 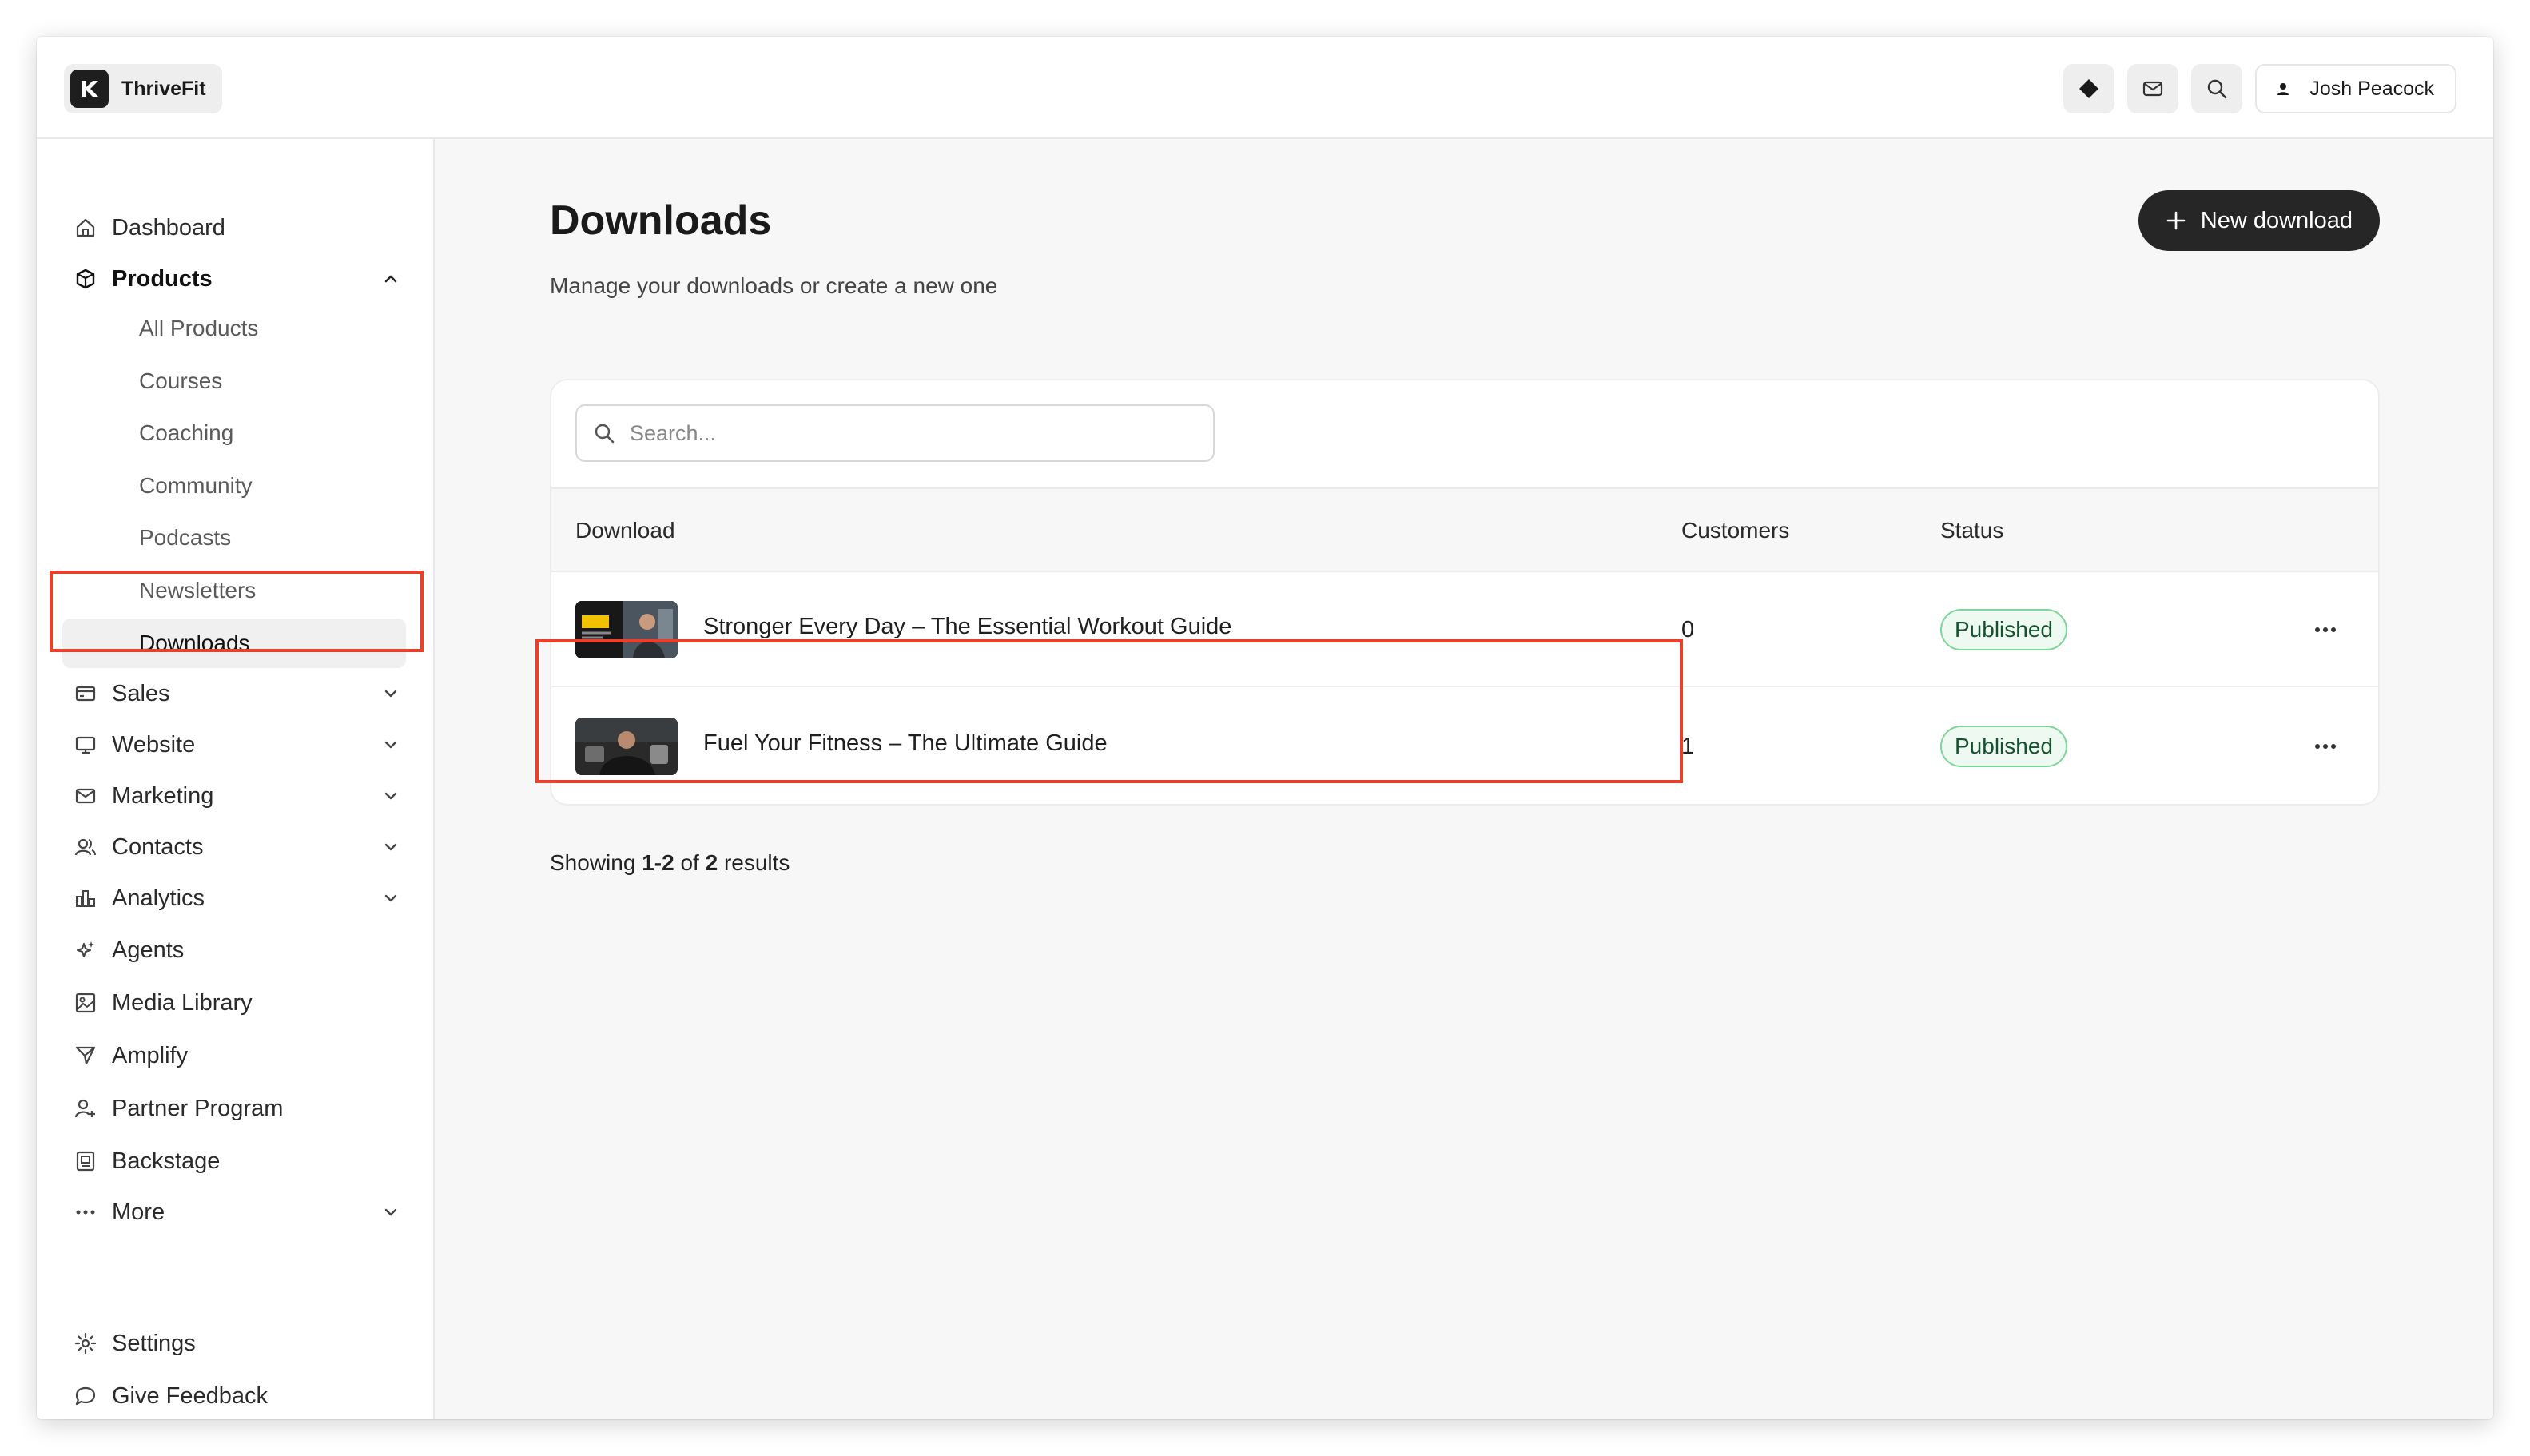 I want to click on results-prefix: Showing, so click(x=593, y=862).